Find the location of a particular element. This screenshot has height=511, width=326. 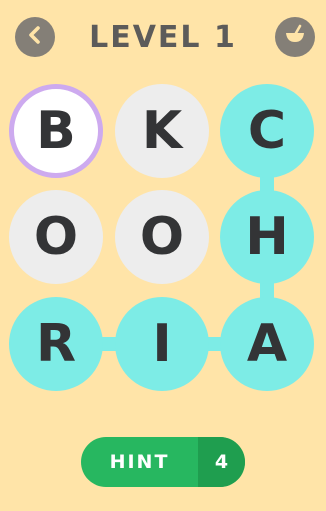

back-button is located at coordinates (35, 37).